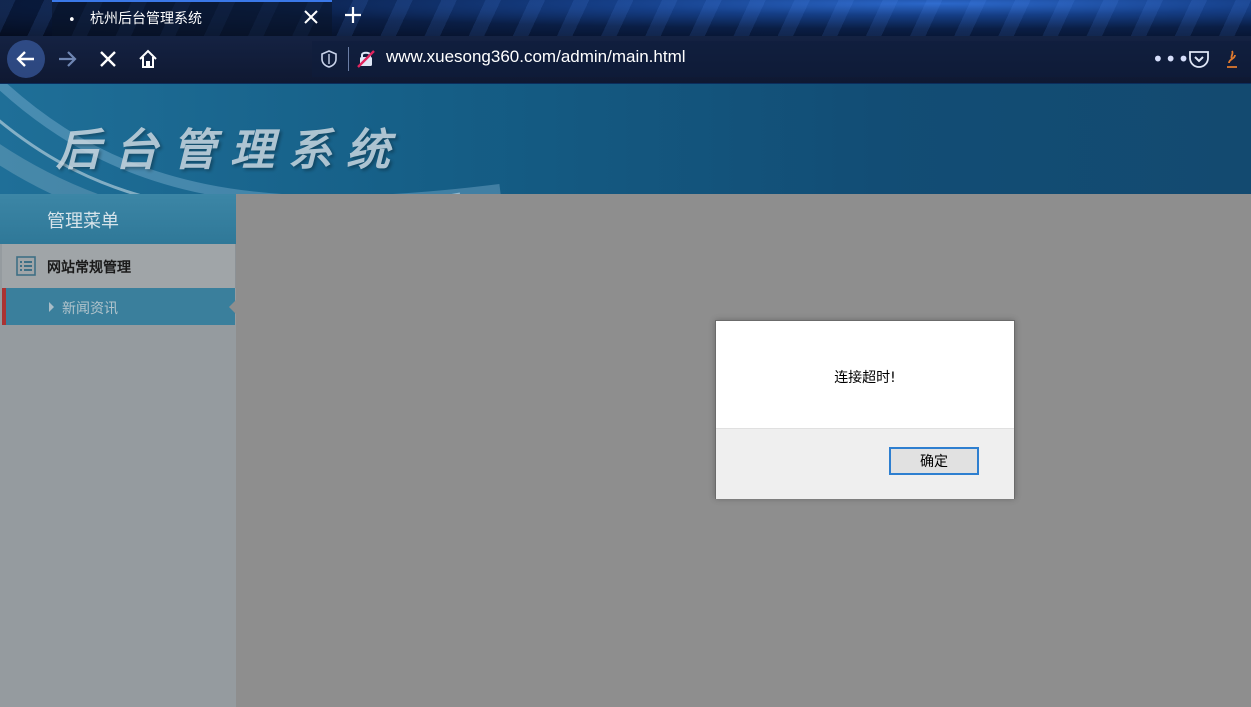  What do you see at coordinates (1171, 59) in the screenshot?
I see `more-icon: •••` at bounding box center [1171, 59].